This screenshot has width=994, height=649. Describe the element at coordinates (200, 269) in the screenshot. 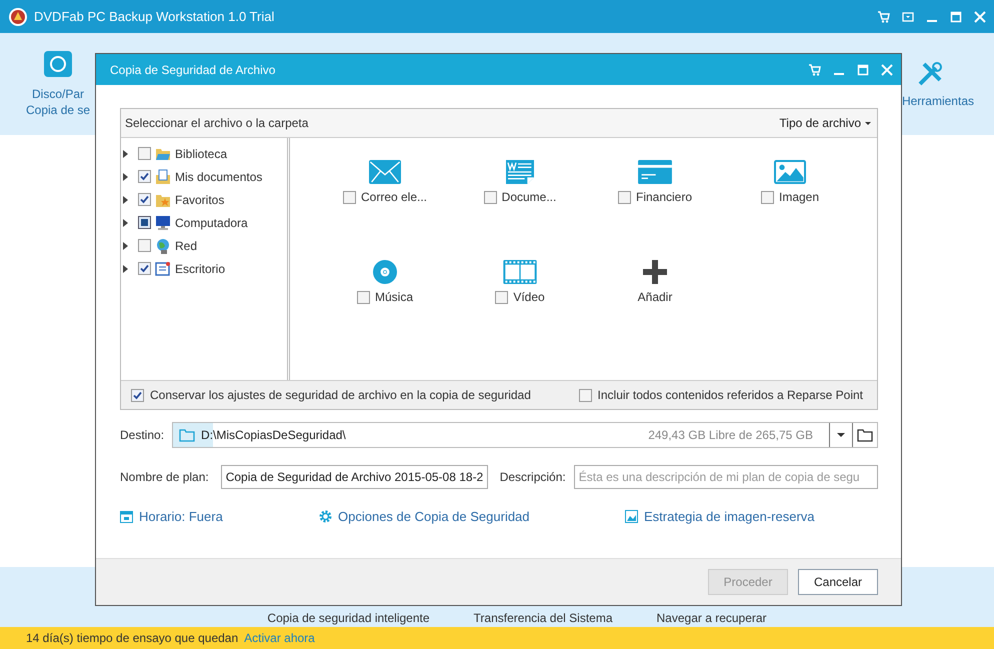

I see `tree-item: Escritorio` at that location.